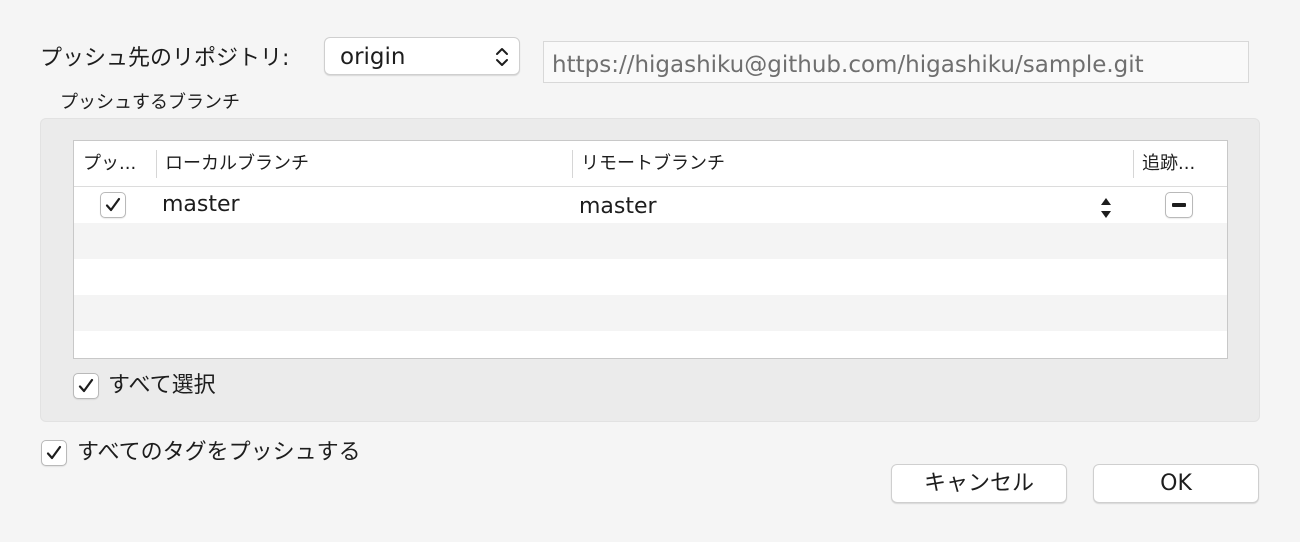  I want to click on select-updown-icon, so click(502, 57).